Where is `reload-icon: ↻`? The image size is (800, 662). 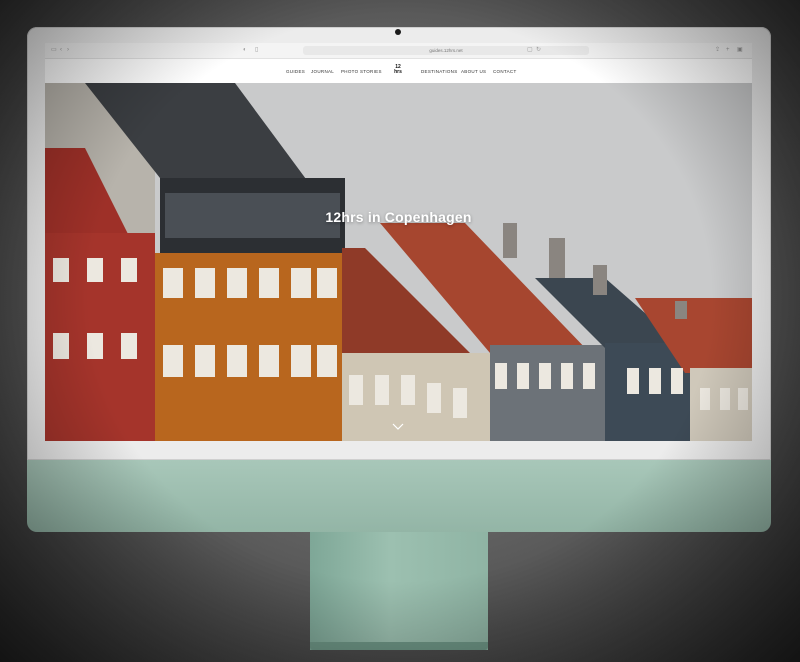
reload-icon: ↻ is located at coordinates (539, 50).